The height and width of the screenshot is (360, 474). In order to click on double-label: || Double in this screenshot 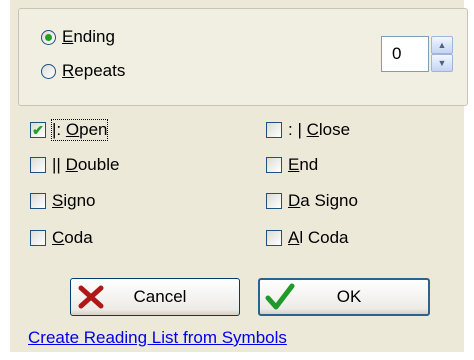, I will do `click(86, 164)`.